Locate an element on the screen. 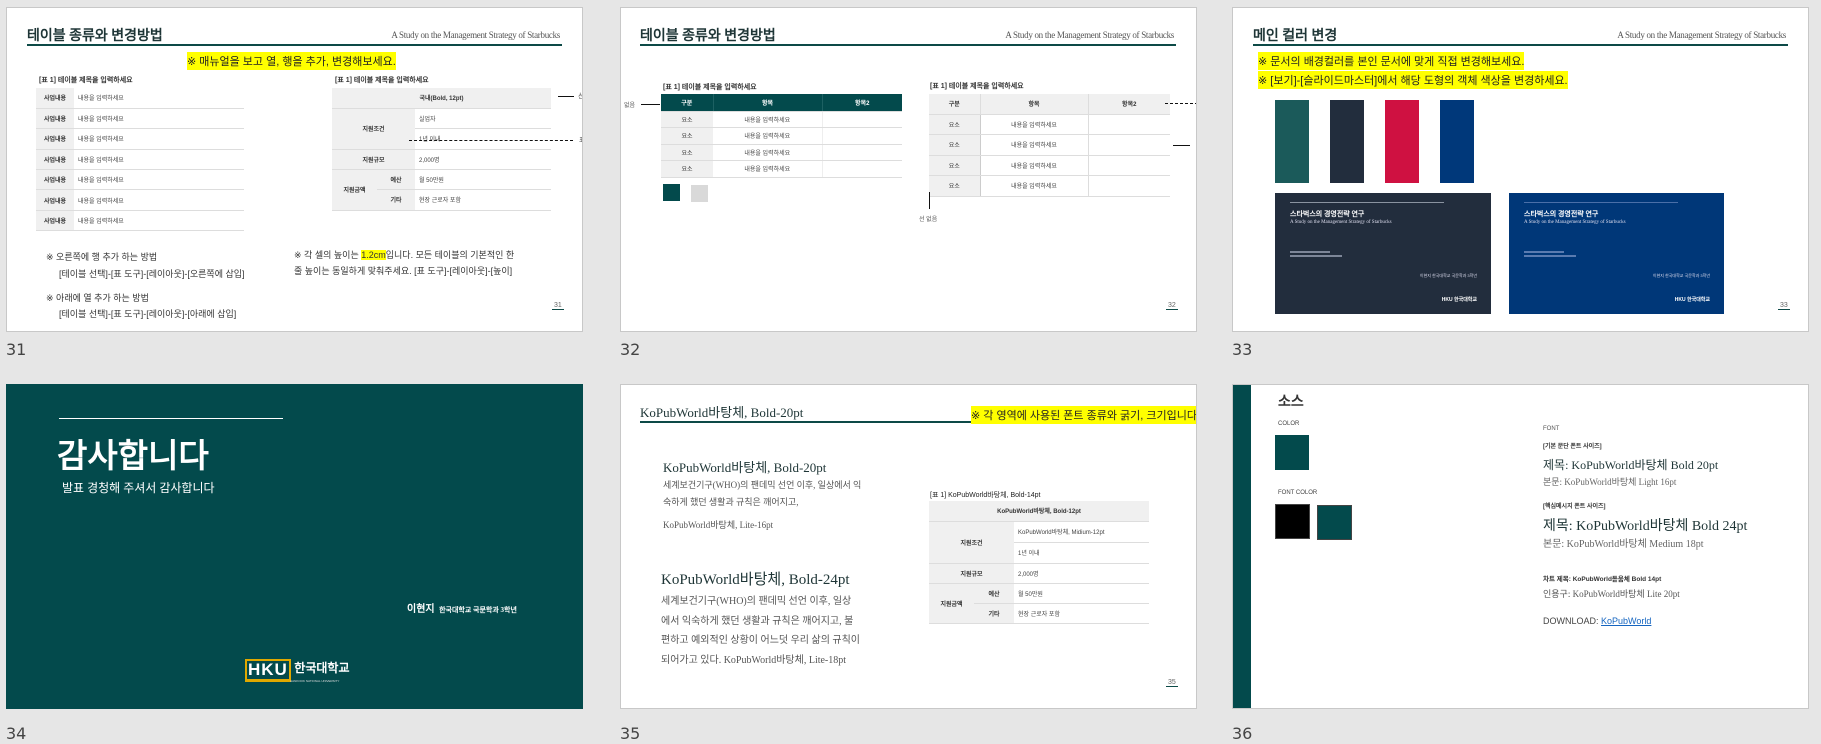 The width and height of the screenshot is (1821, 744). note-line: ※ 각 셀의 높이는 1.2cm입니다. 모든 테이블의 기본적인 한 is located at coordinates (404, 254).